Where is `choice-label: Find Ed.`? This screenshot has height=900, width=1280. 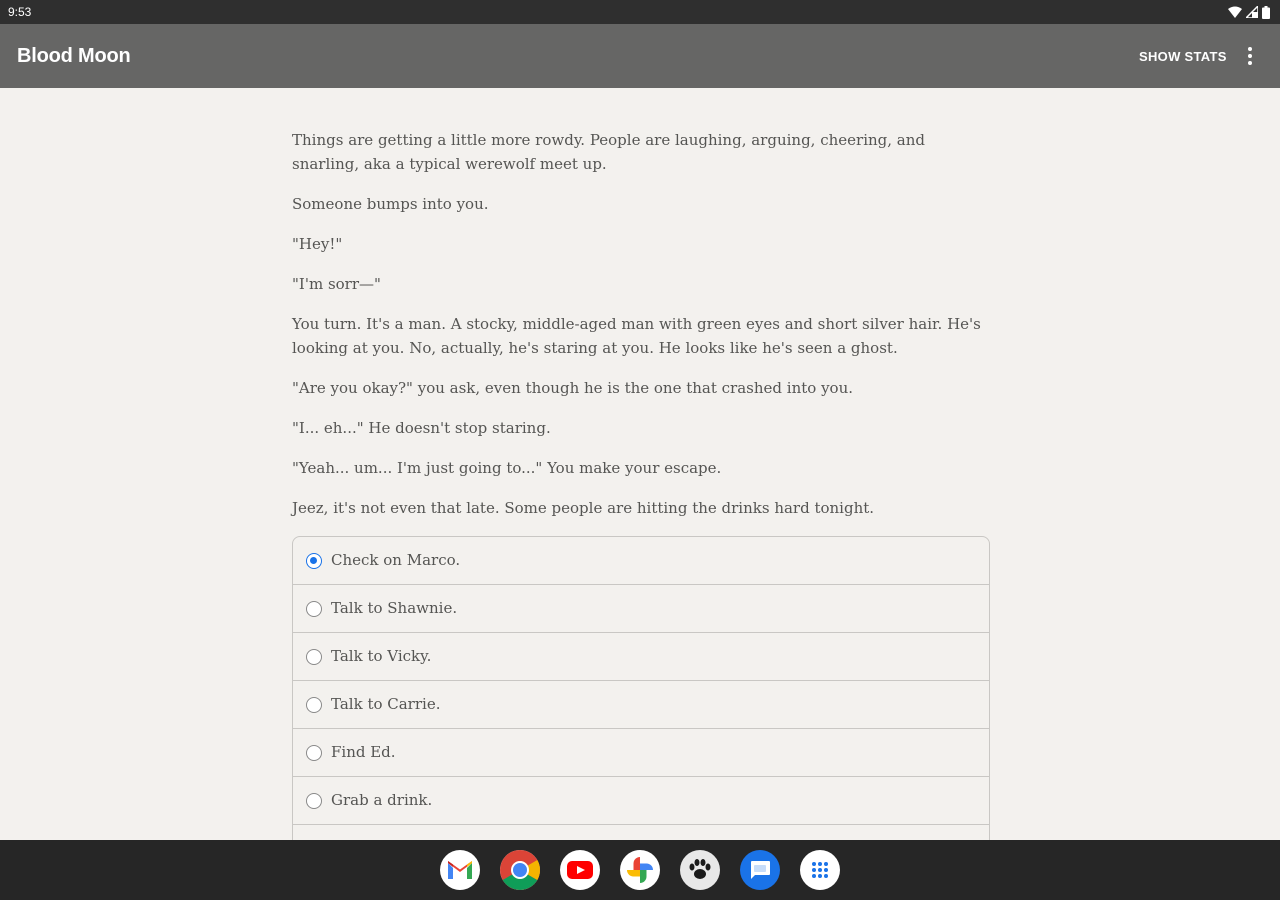 choice-label: Find Ed. is located at coordinates (363, 752).